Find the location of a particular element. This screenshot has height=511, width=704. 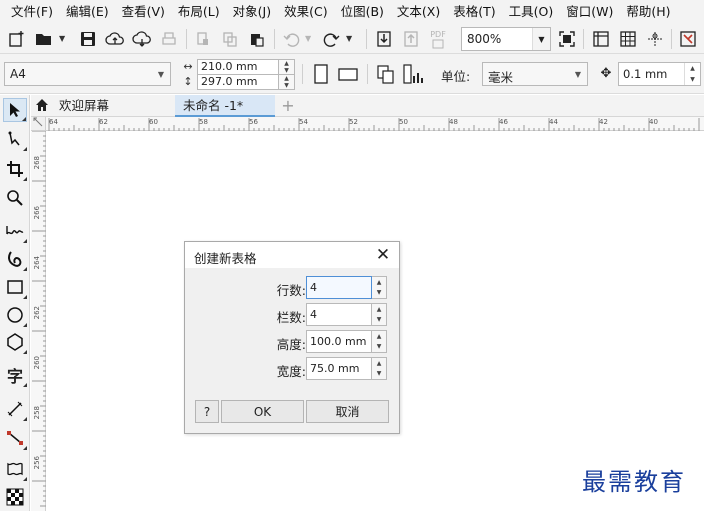

home-icon is located at coordinates (42, 106).